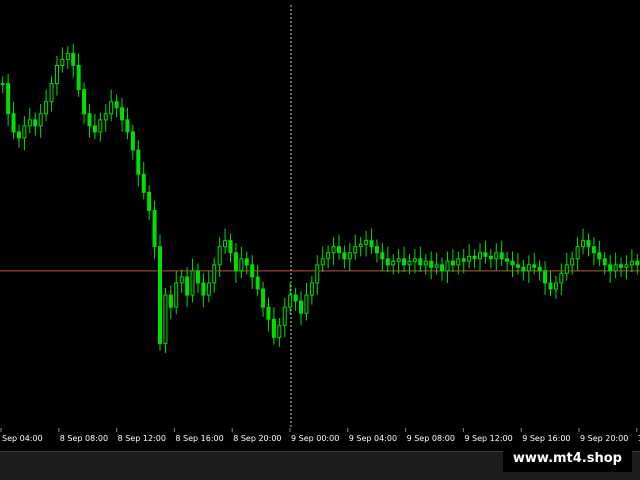 This screenshot has height=480, width=640. What do you see at coordinates (22, 438) in the screenshot?
I see `x-tick-label: Sep 04:00` at bounding box center [22, 438].